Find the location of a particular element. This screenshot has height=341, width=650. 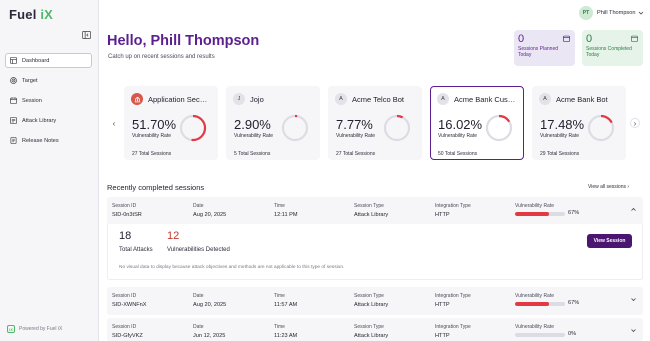

cell-value: Attack Library is located at coordinates (371, 215).